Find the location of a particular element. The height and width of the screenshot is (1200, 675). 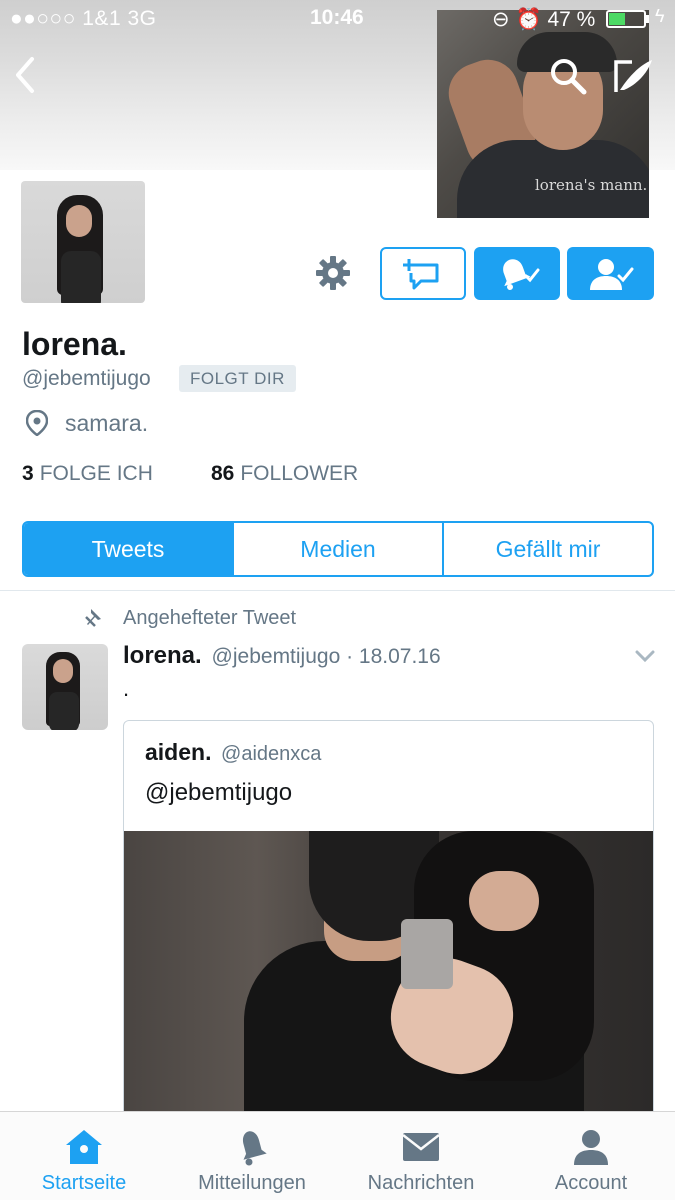

home-icon is located at coordinates (84, 1147).